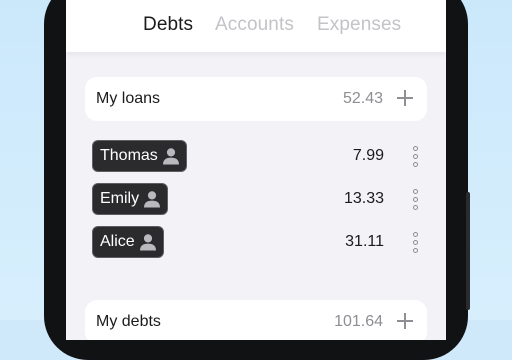 Image resolution: width=512 pixels, height=360 pixels. What do you see at coordinates (362, 98) in the screenshot?
I see `my-loans-total: 52.43` at bounding box center [362, 98].